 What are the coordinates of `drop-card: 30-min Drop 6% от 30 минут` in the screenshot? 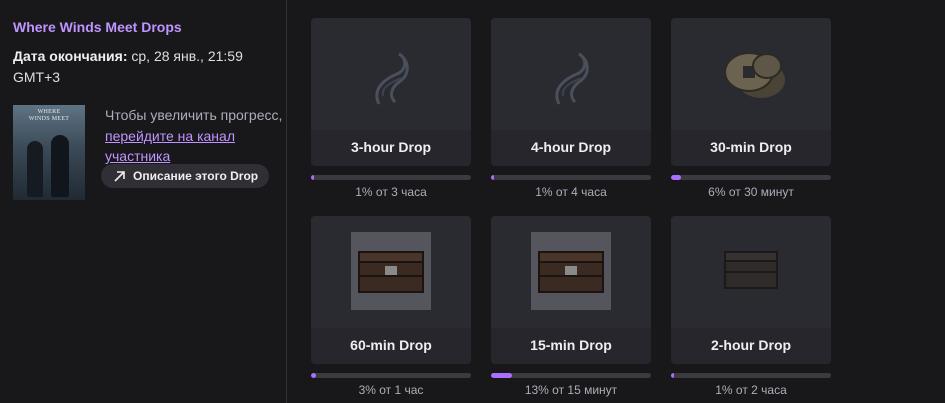 It's located at (751, 108).